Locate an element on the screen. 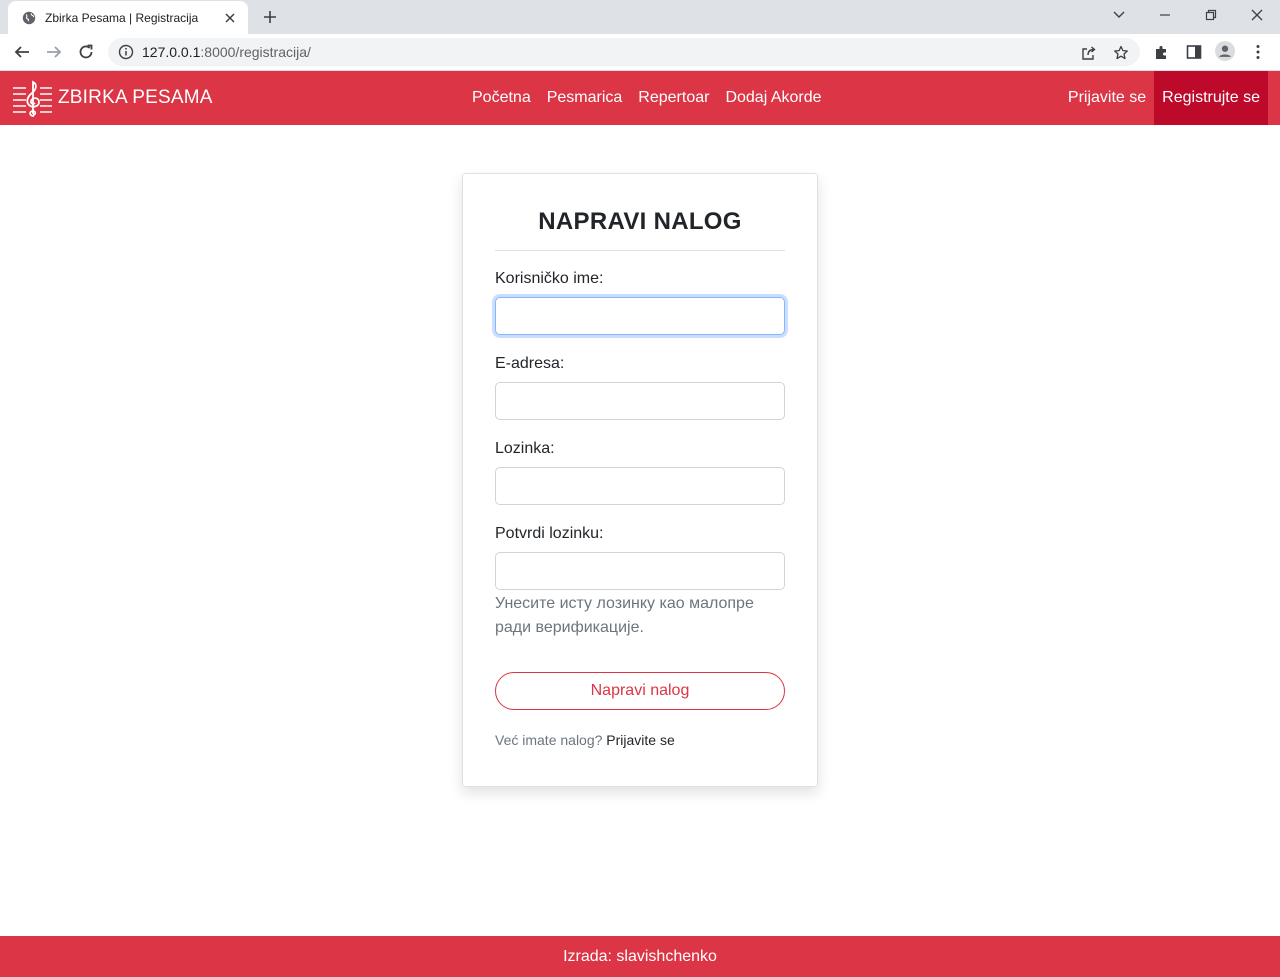 The height and width of the screenshot is (977, 1280). login-hint: Već imate nalog? Prijavite se is located at coordinates (640, 740).